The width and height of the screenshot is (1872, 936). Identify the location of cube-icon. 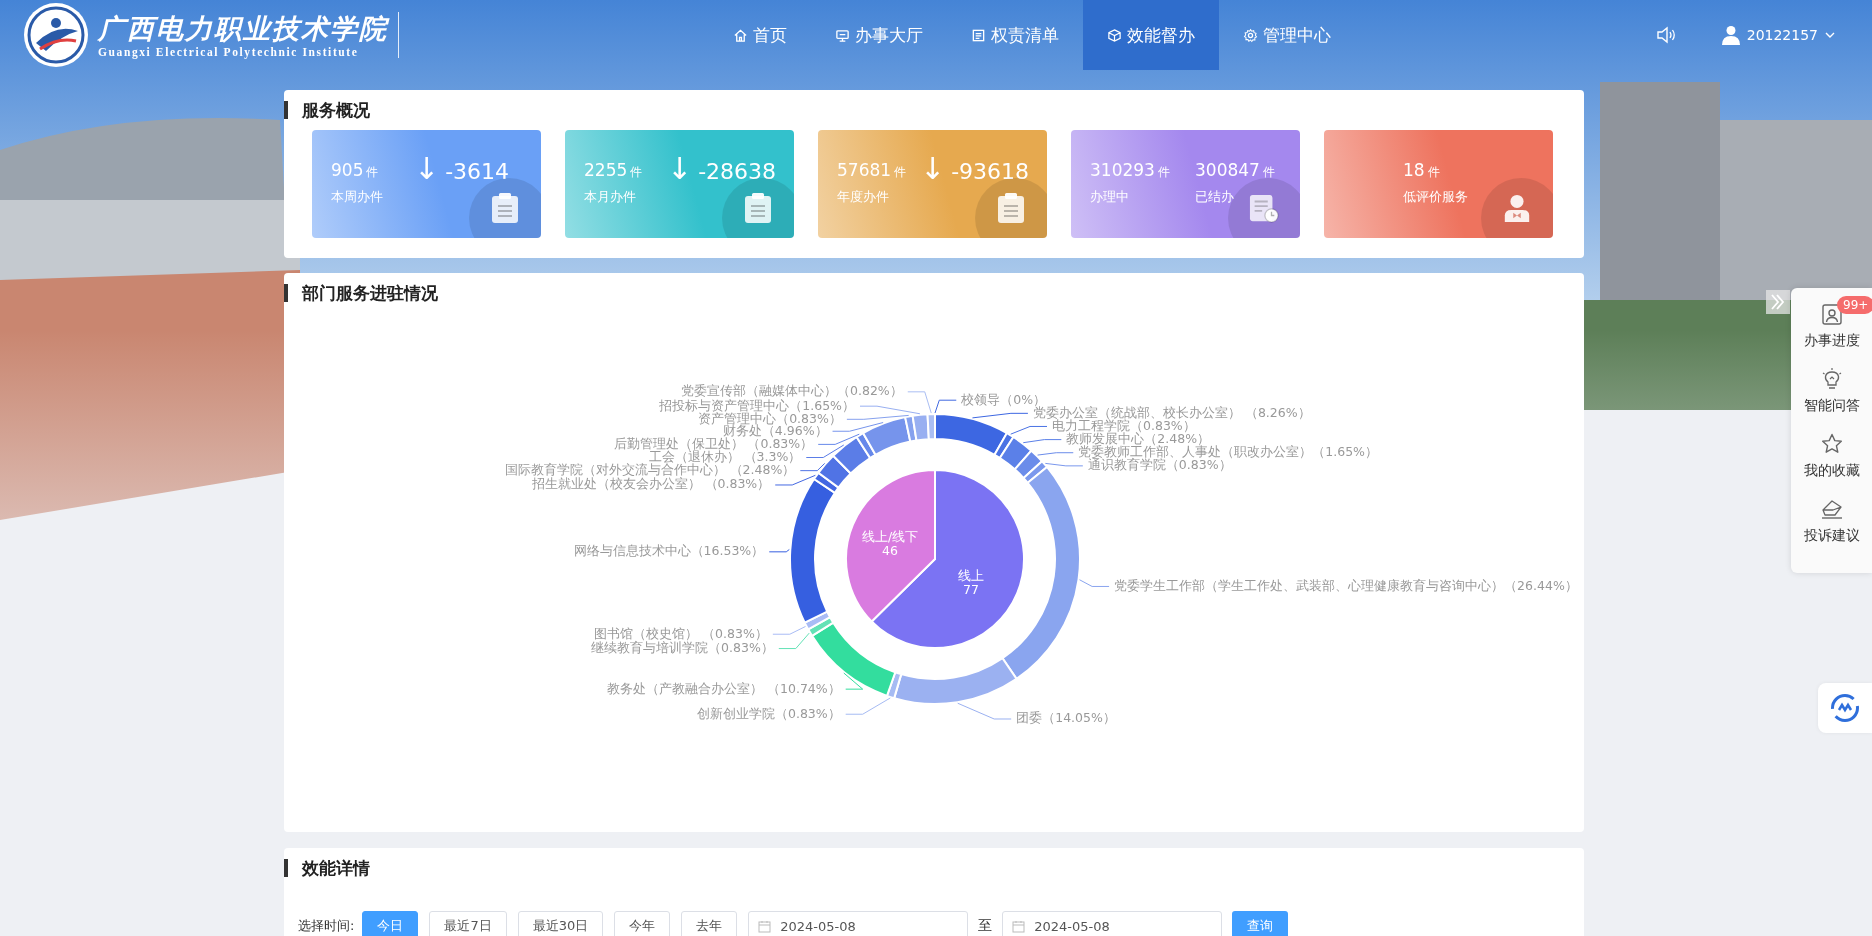
(1114, 35).